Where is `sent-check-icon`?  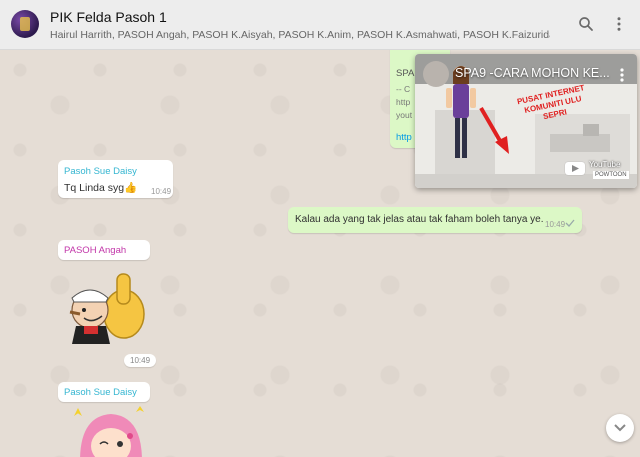
sent-check-icon is located at coordinates (570, 223).